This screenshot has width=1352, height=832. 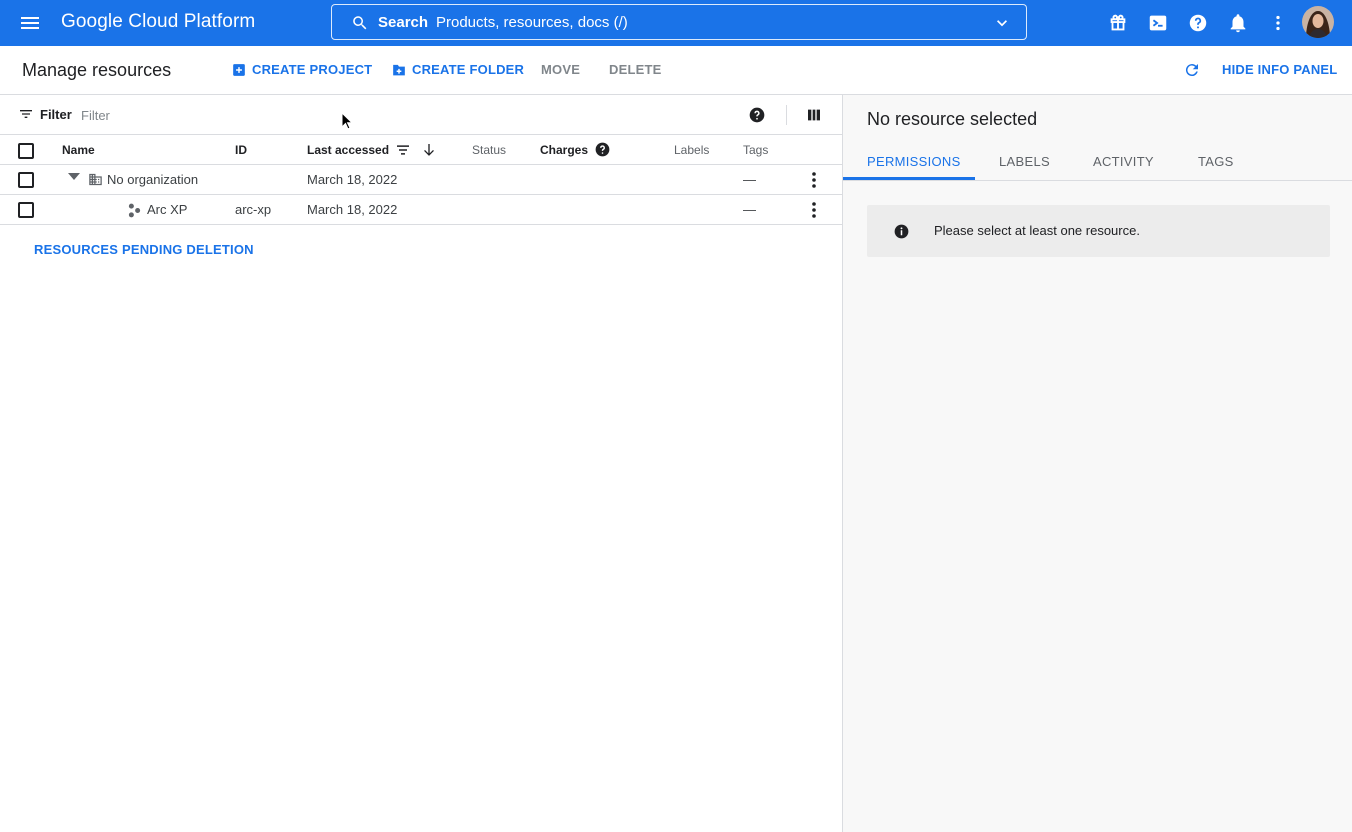 What do you see at coordinates (421, 210) in the screenshot?
I see `table-row: Arc XP arc-xp March 18, 2022 —` at bounding box center [421, 210].